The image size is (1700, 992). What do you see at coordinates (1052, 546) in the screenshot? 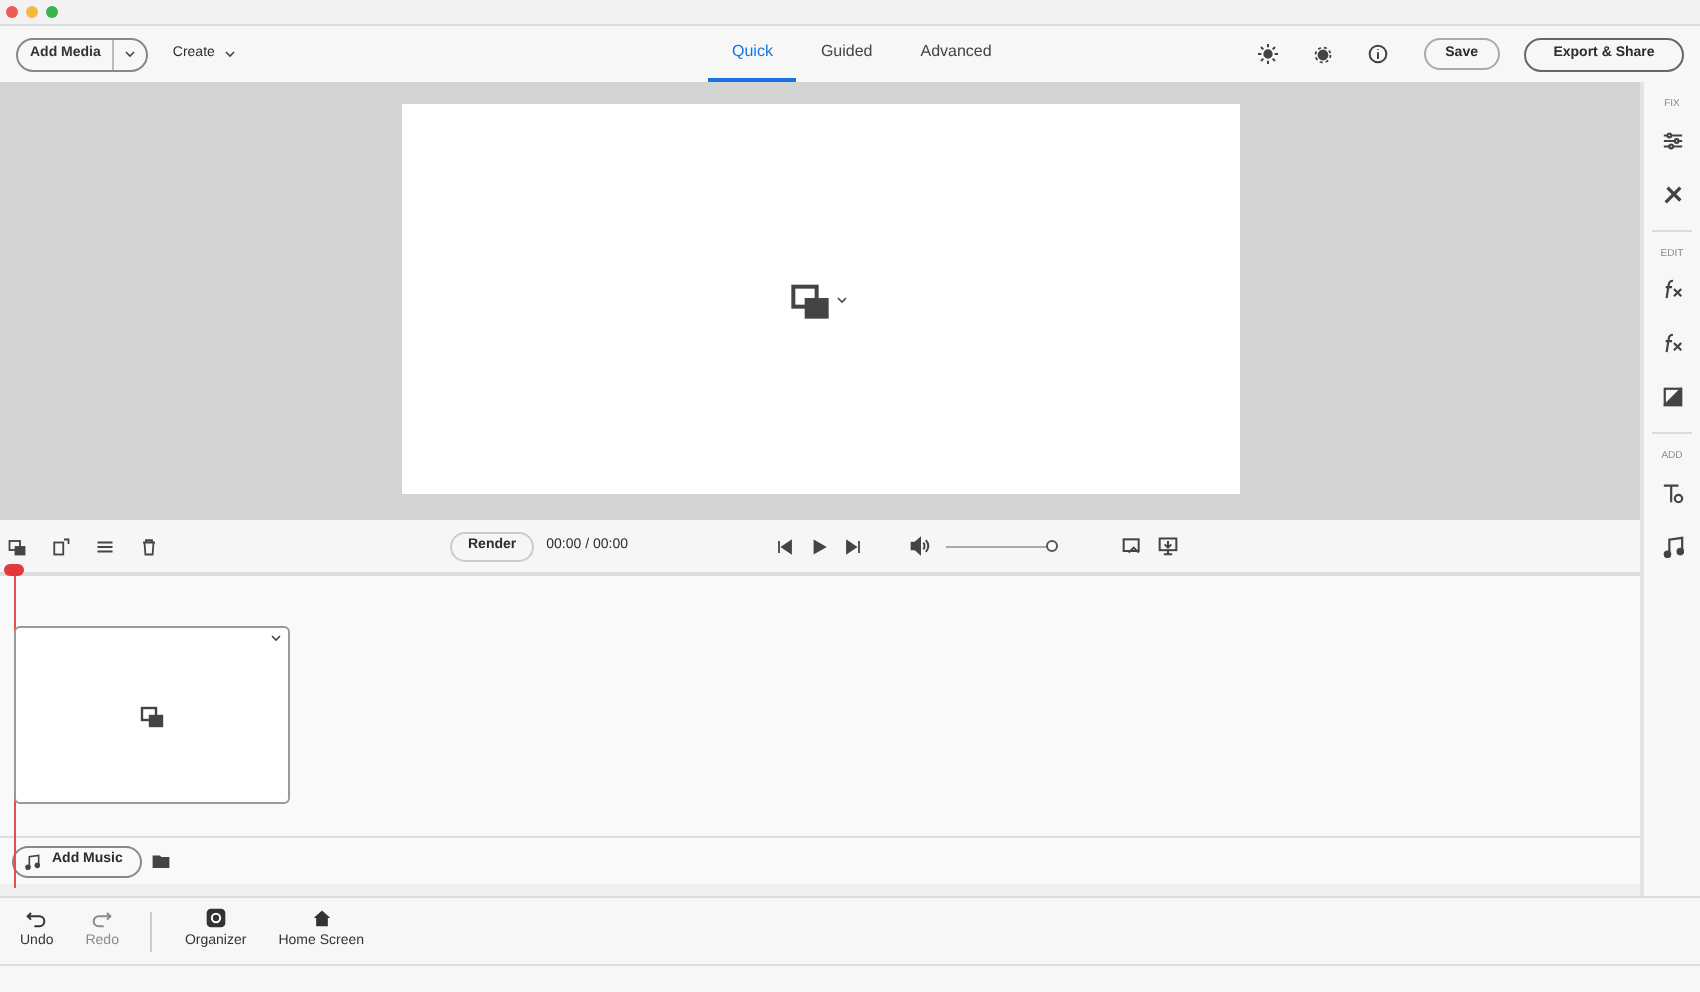
I see `volume-thumb` at bounding box center [1052, 546].